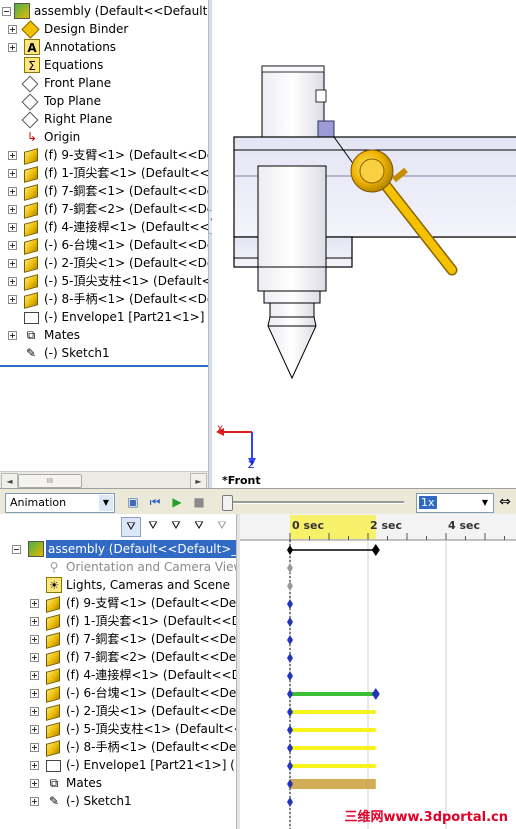 The image size is (516, 829). What do you see at coordinates (104, 83) in the screenshot?
I see `tree-item: Front Plane` at bounding box center [104, 83].